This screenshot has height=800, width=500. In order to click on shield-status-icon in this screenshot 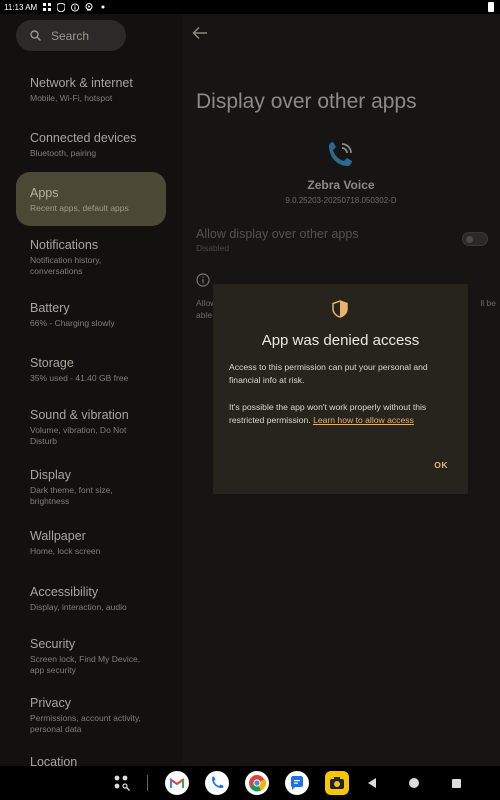, I will do `click(61, 7)`.